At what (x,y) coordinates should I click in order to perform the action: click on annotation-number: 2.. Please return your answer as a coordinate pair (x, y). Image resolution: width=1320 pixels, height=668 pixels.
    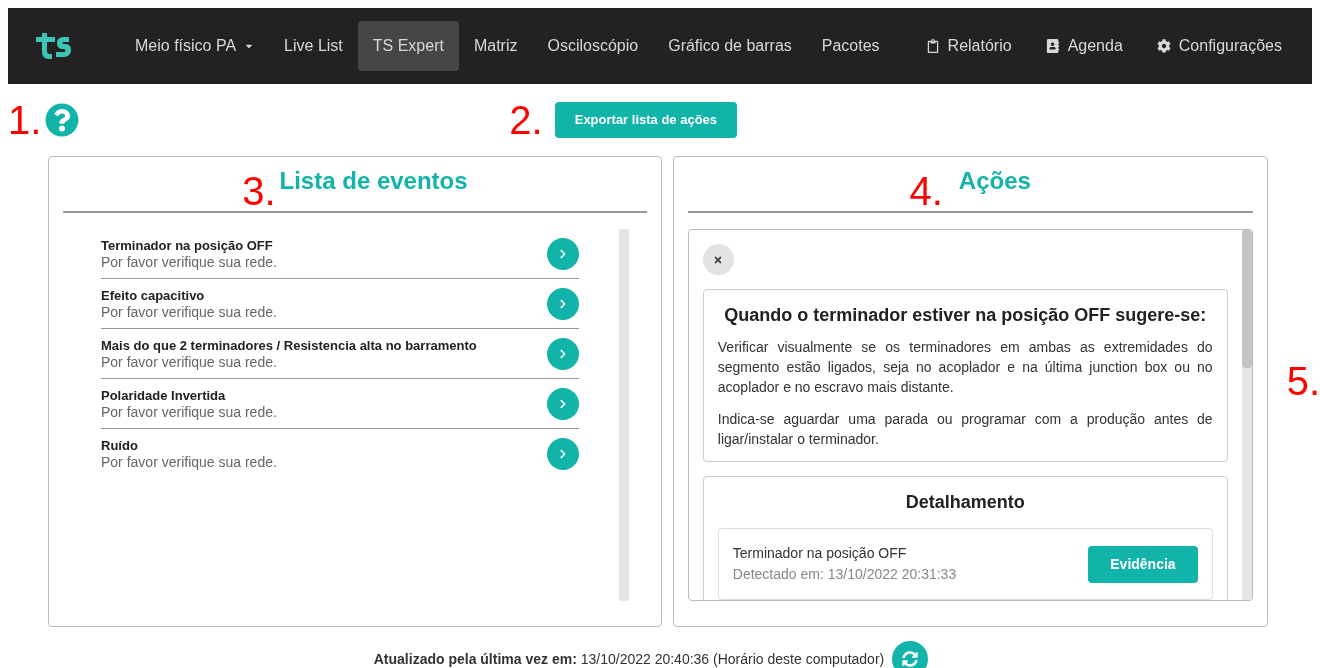
    Looking at the image, I should click on (526, 120).